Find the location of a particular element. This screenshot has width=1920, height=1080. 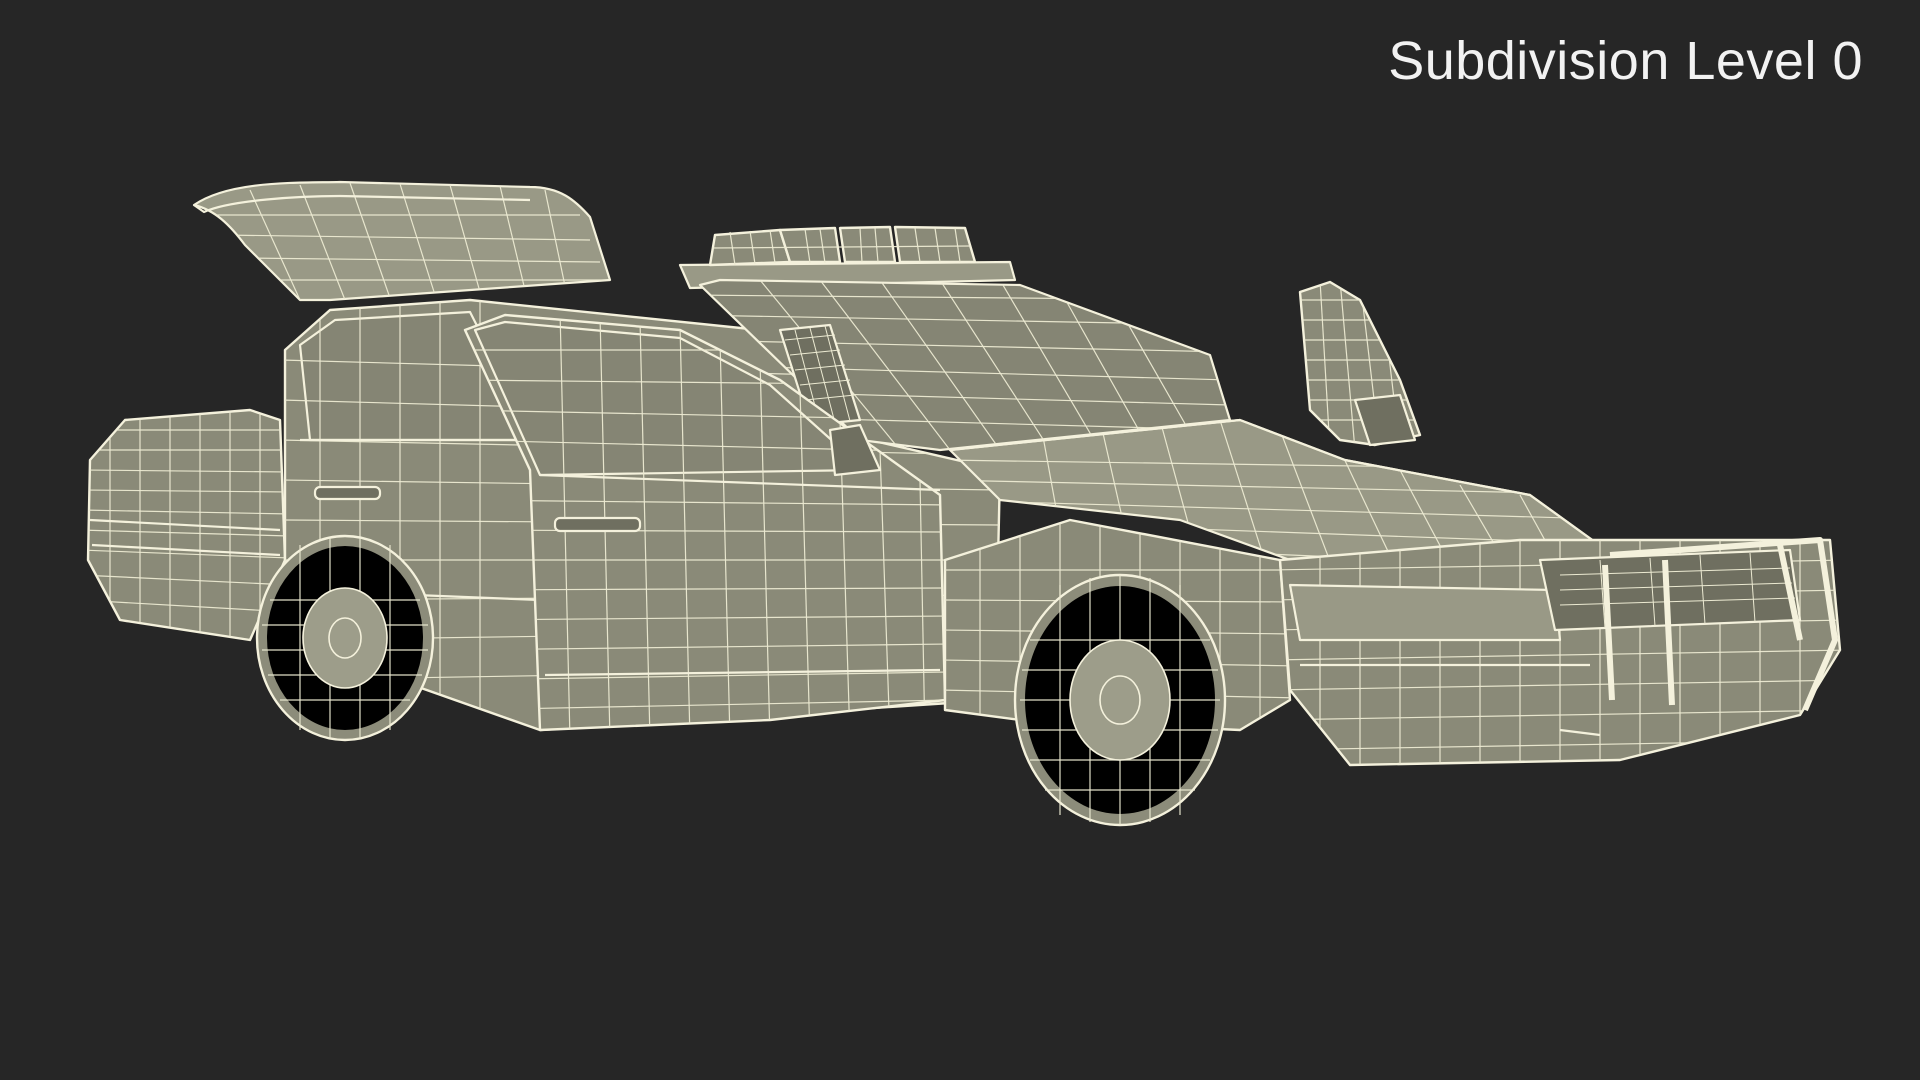

front-wheel is located at coordinates (1120, 700).